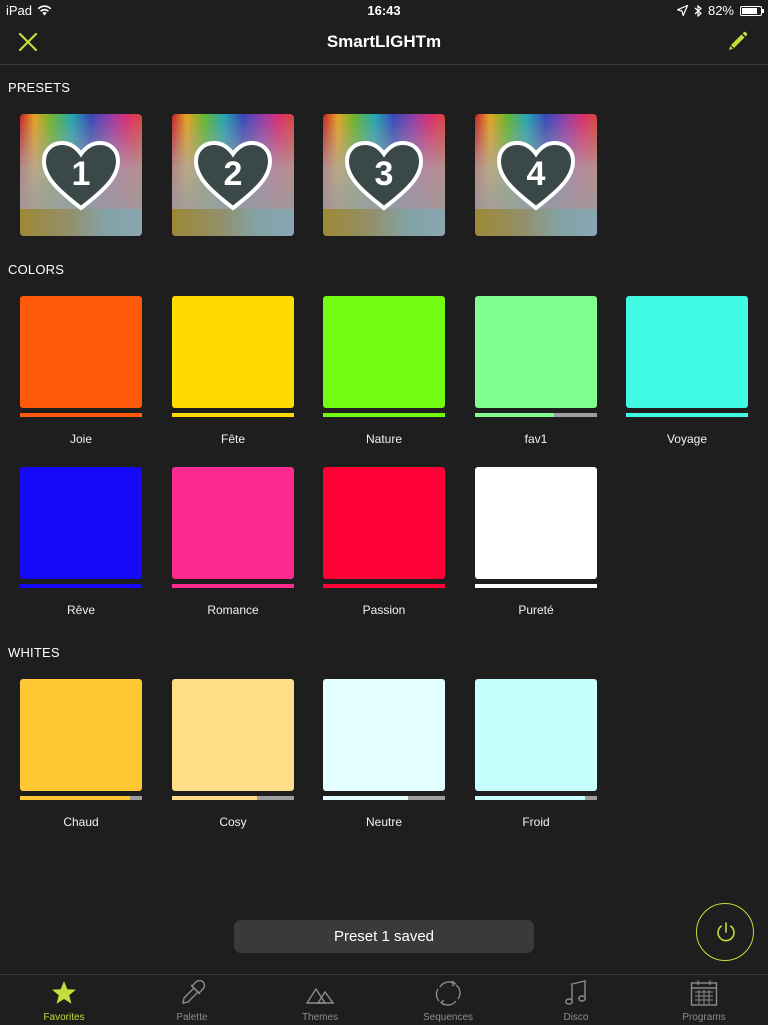 The width and height of the screenshot is (768, 1025). What do you see at coordinates (233, 610) in the screenshot?
I see `color-name: Romance` at bounding box center [233, 610].